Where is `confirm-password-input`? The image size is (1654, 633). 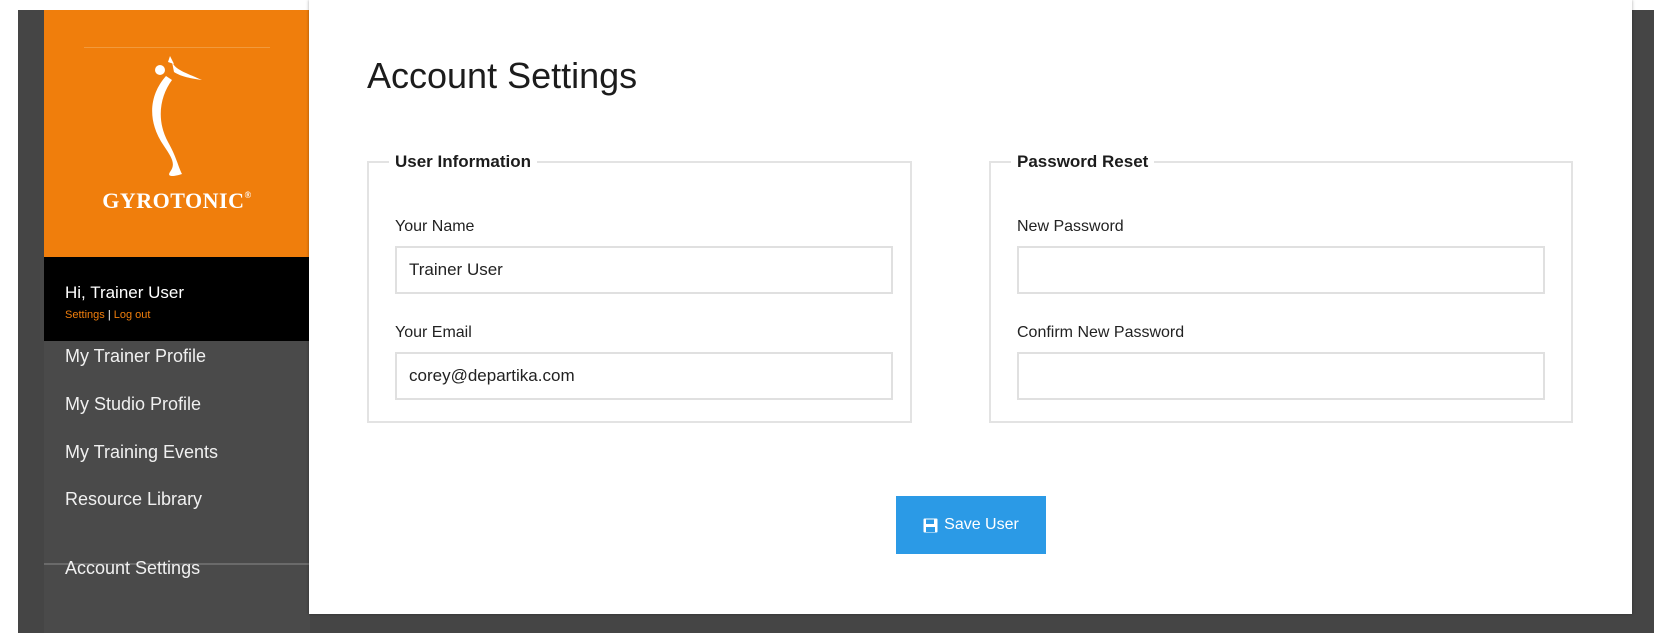 confirm-password-input is located at coordinates (1281, 376).